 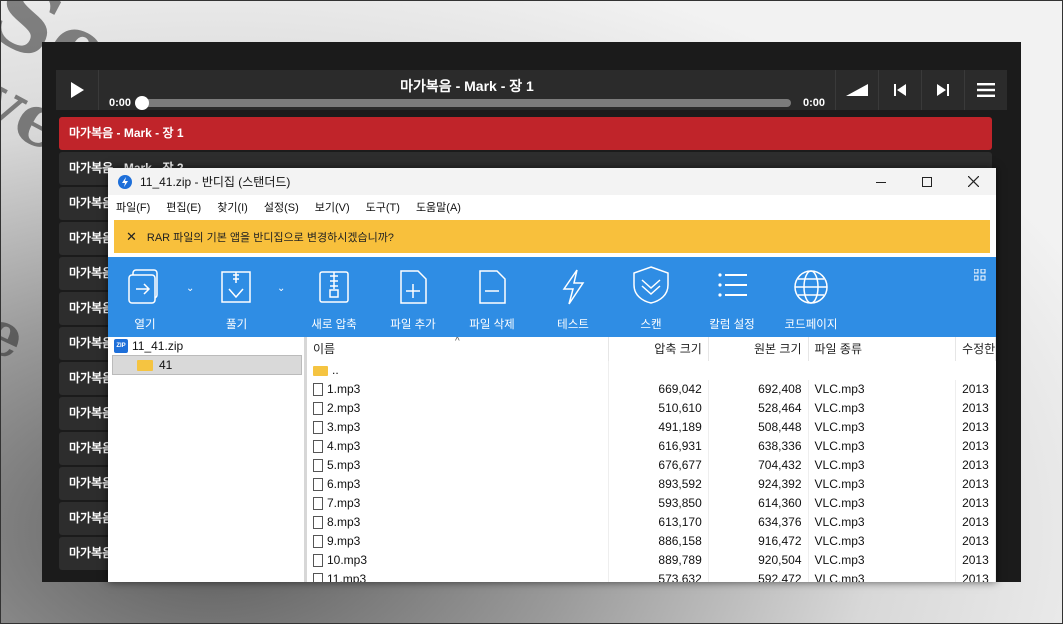 I want to click on volume-button, so click(x=856, y=90).